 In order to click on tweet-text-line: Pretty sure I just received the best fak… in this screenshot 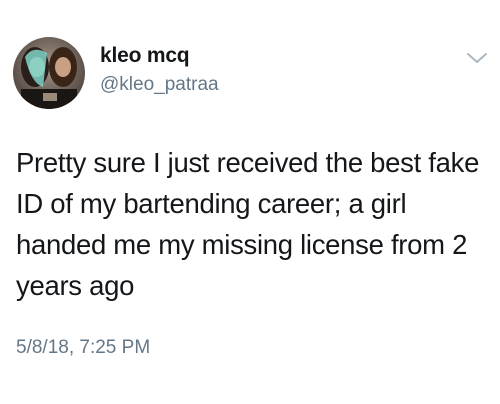, I will do `click(248, 162)`.